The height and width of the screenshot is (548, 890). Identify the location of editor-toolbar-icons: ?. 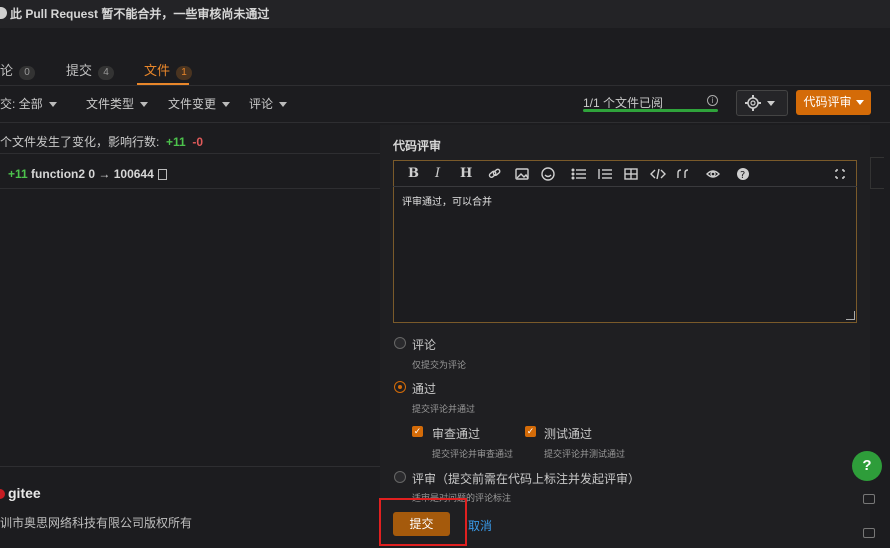
(666, 174).